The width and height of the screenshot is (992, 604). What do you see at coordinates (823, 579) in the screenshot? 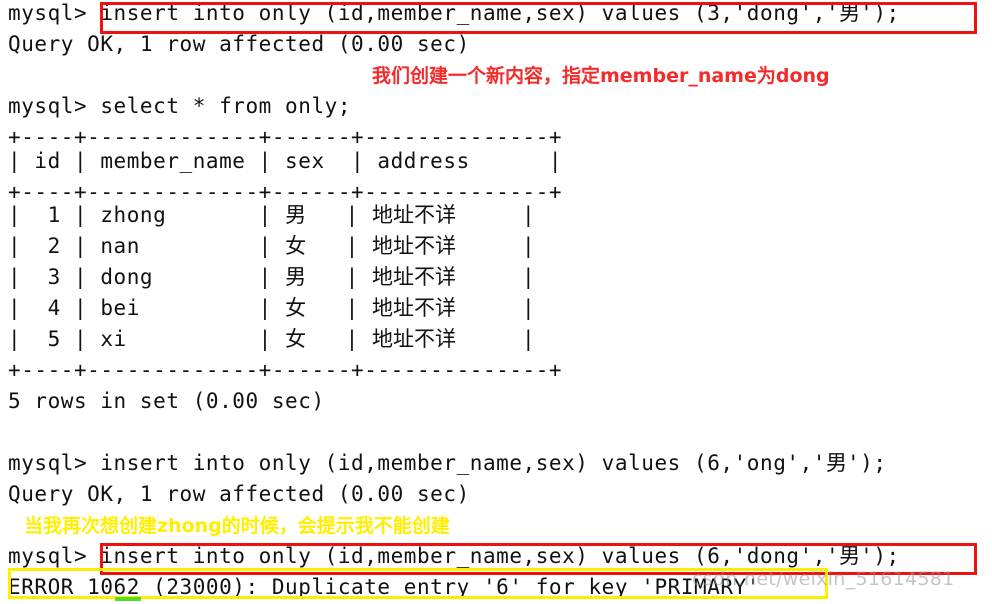
I see `watermark-text: csdn.net/weixin_51614581` at bounding box center [823, 579].